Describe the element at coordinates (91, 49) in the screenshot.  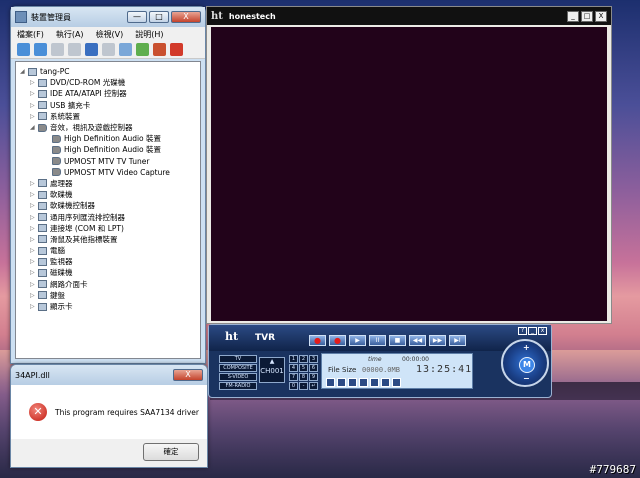
I see `help-icon` at that location.